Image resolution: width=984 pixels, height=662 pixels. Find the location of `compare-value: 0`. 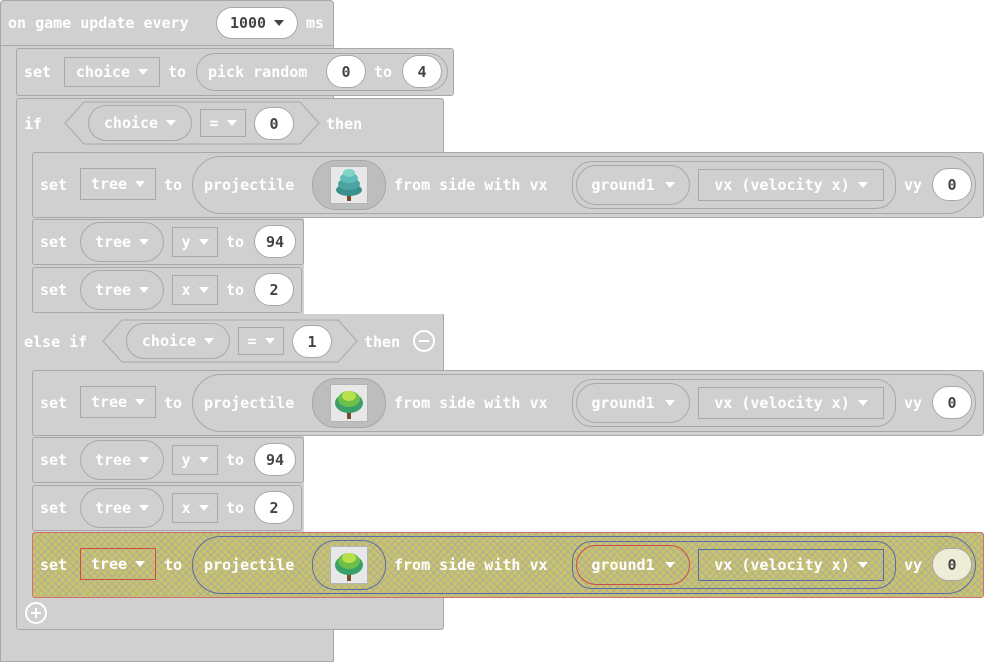

compare-value: 0 is located at coordinates (274, 123).